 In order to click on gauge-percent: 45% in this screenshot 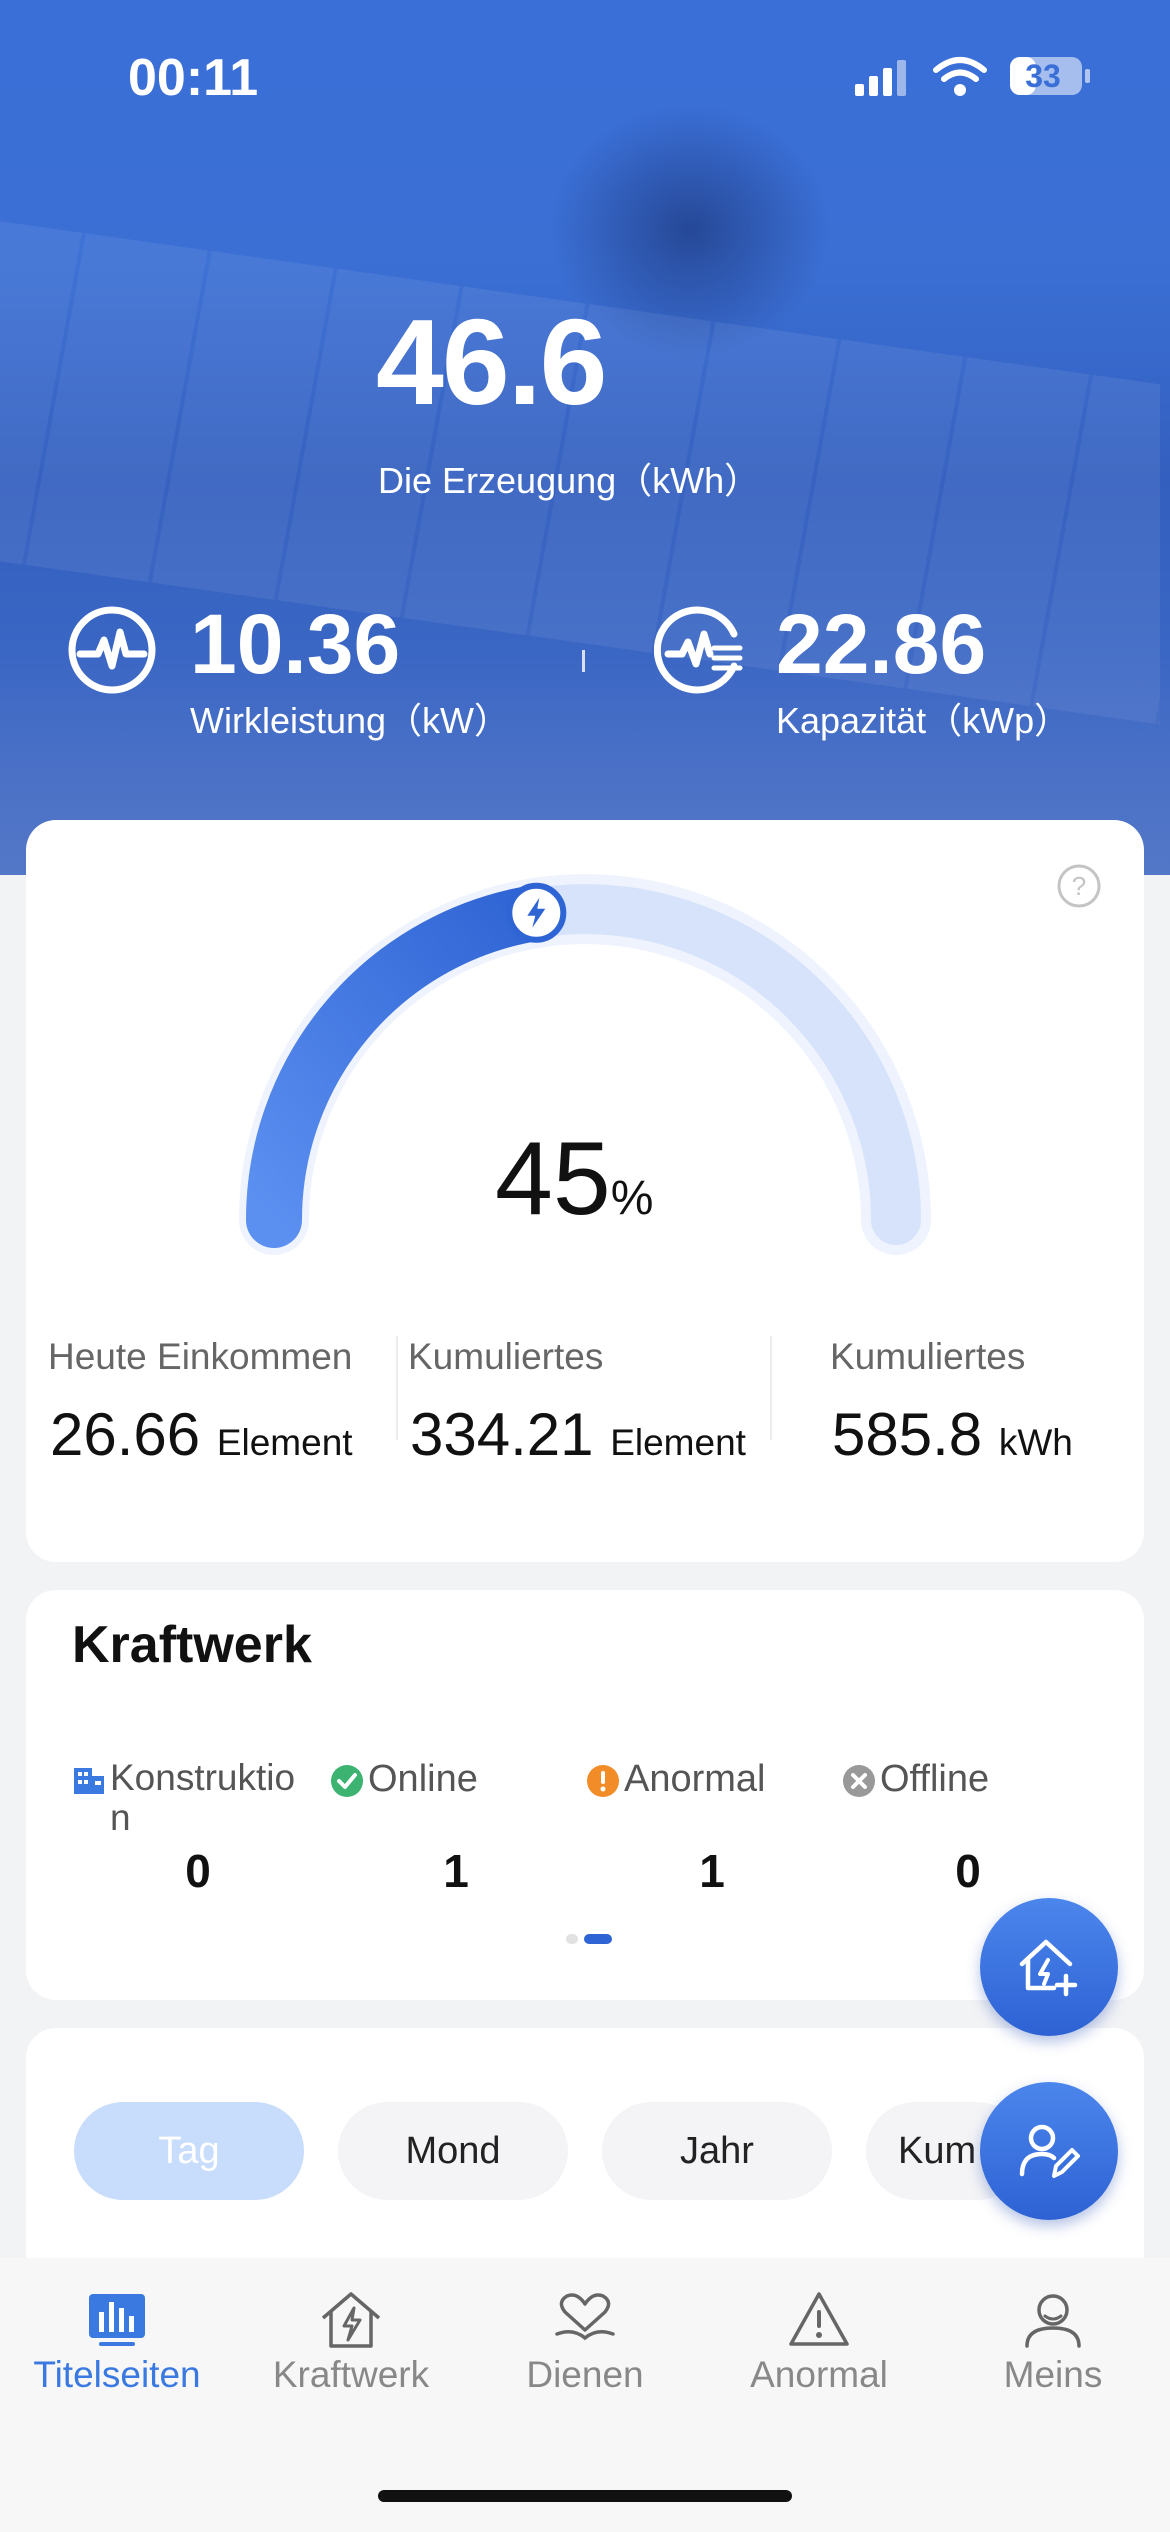, I will do `click(574, 1179)`.